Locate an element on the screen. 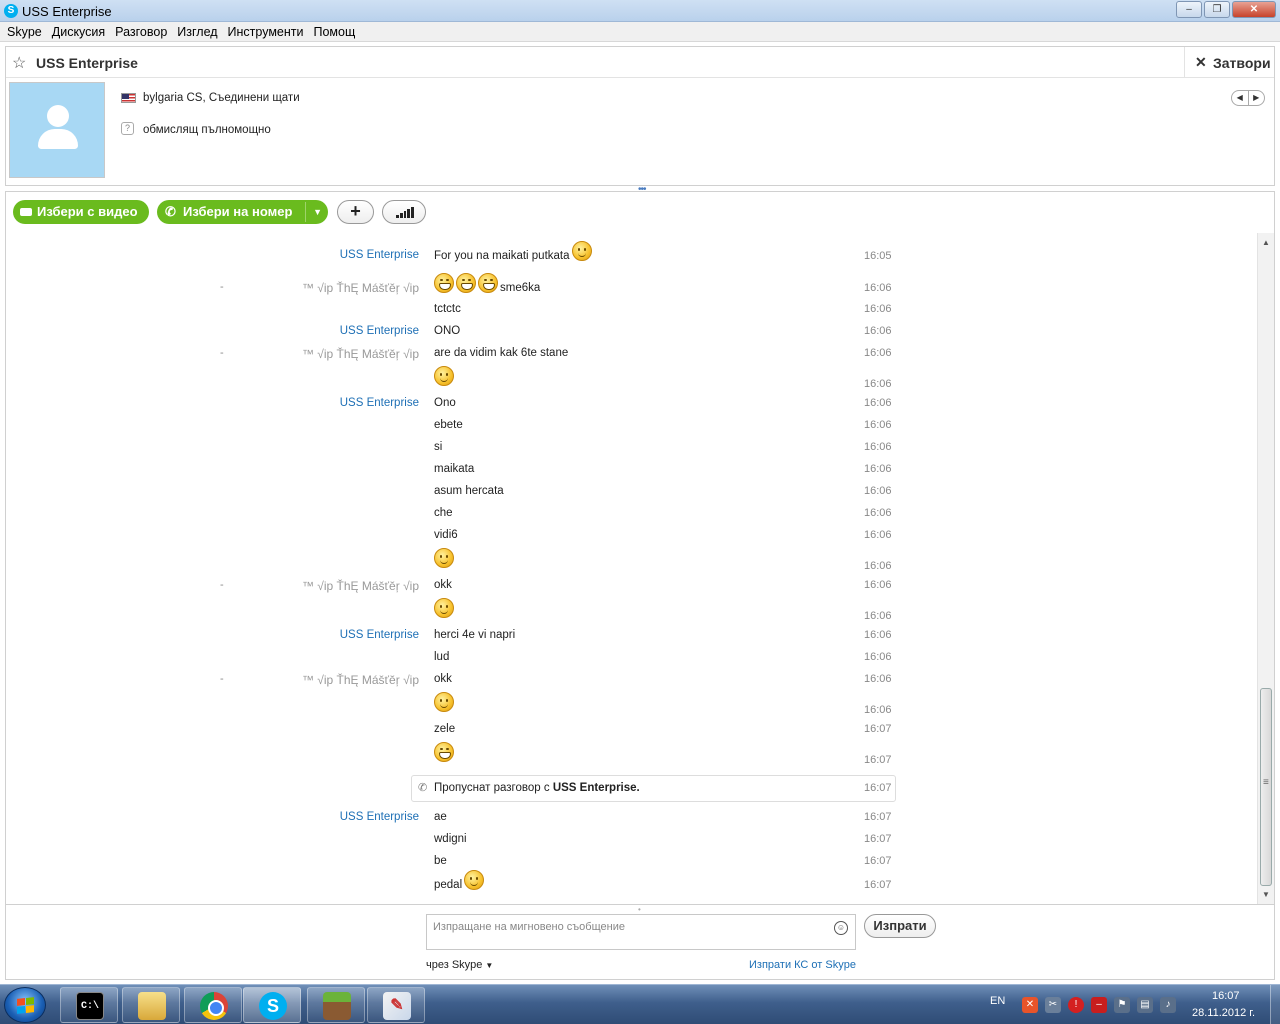  message-body: Ono is located at coordinates (445, 403).